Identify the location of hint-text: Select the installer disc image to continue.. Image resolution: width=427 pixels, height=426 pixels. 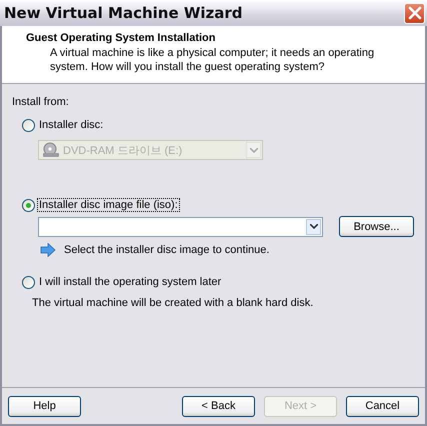
(167, 250).